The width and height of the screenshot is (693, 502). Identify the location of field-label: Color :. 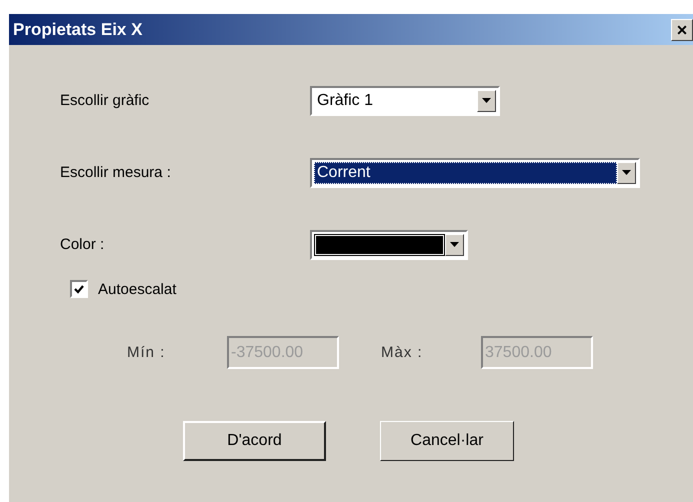
(83, 244).